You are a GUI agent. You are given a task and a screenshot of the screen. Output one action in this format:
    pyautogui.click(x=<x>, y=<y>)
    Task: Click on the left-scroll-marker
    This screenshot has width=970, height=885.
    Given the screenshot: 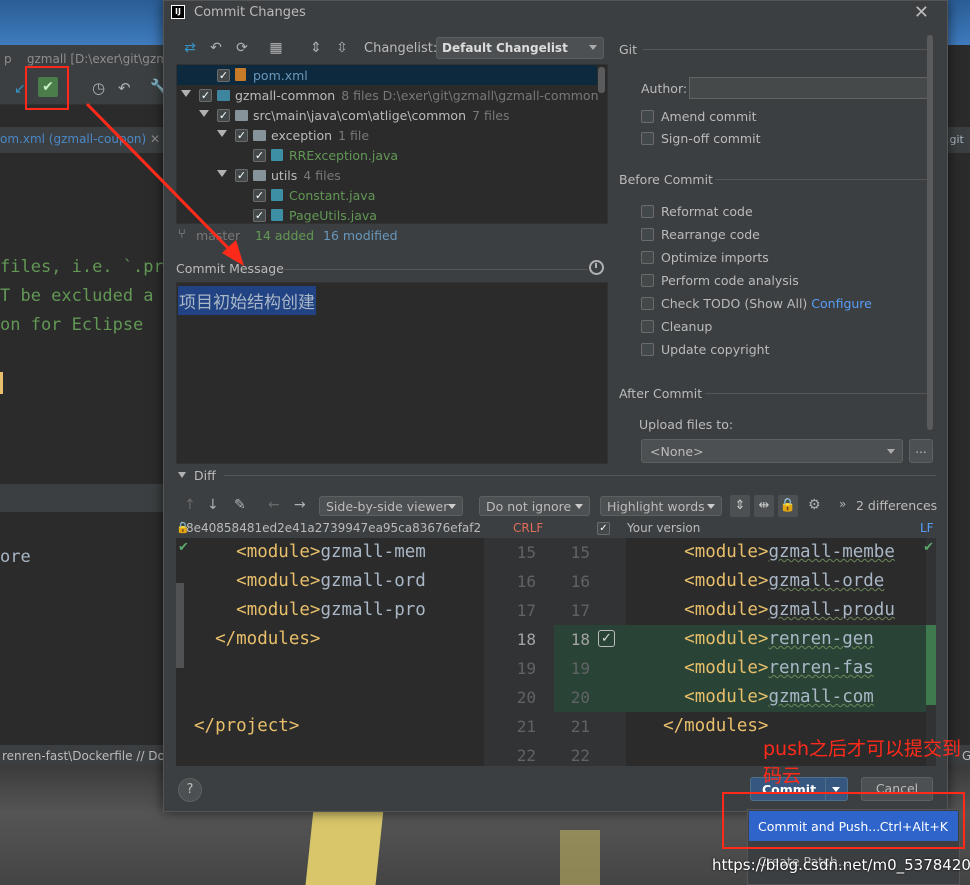 What is the action you would take?
    pyautogui.click(x=180, y=625)
    